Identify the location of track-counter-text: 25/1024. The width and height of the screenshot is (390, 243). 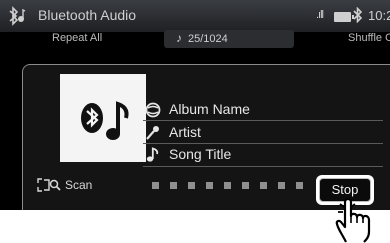
(208, 39).